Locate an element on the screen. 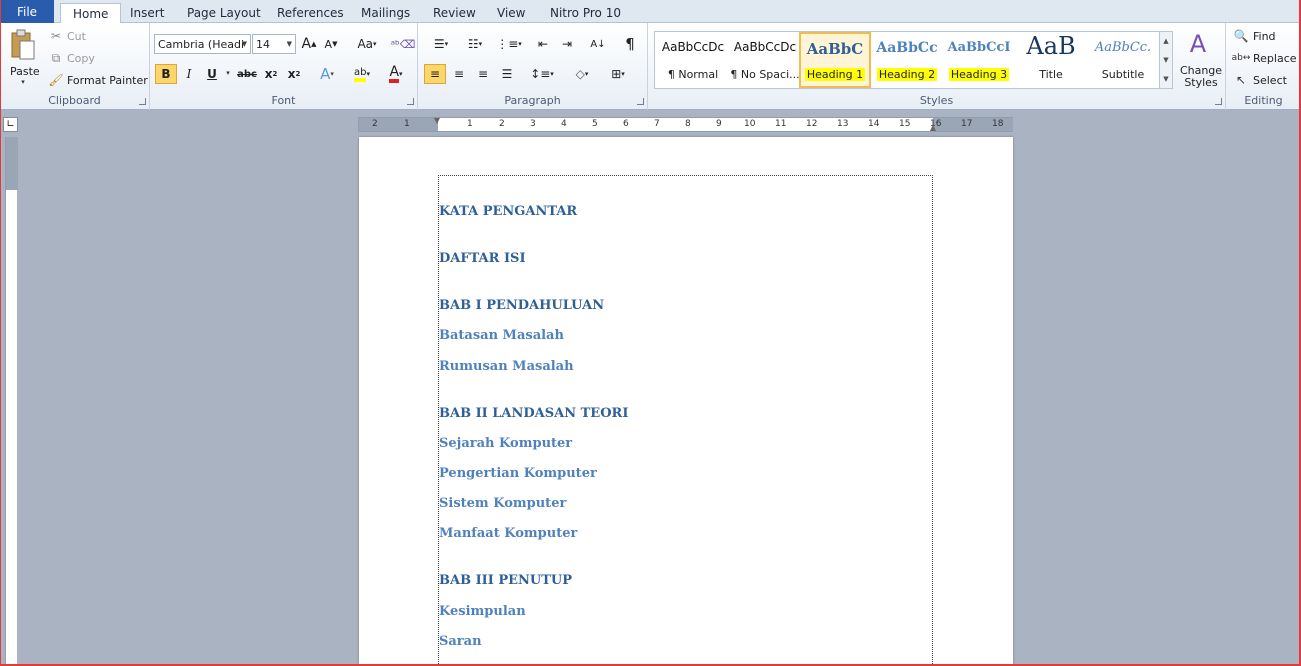 This screenshot has width=1301, height=666. justify-button: ☰ is located at coordinates (507, 74).